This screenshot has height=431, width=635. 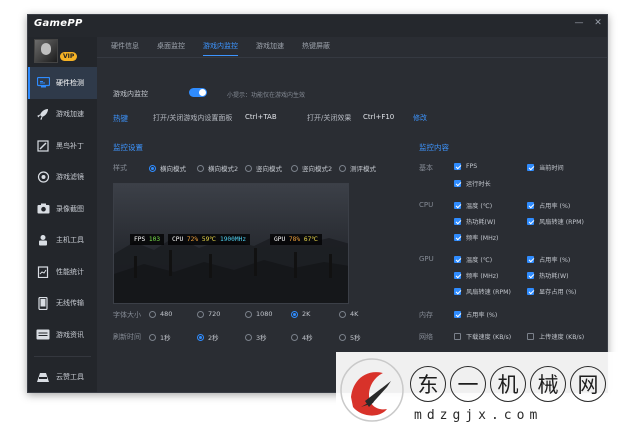 I want to click on overlay-preview: FPS 103 CPU 72% 59℃ 1900MHz GPU 78% 67℃, so click(x=231, y=243).